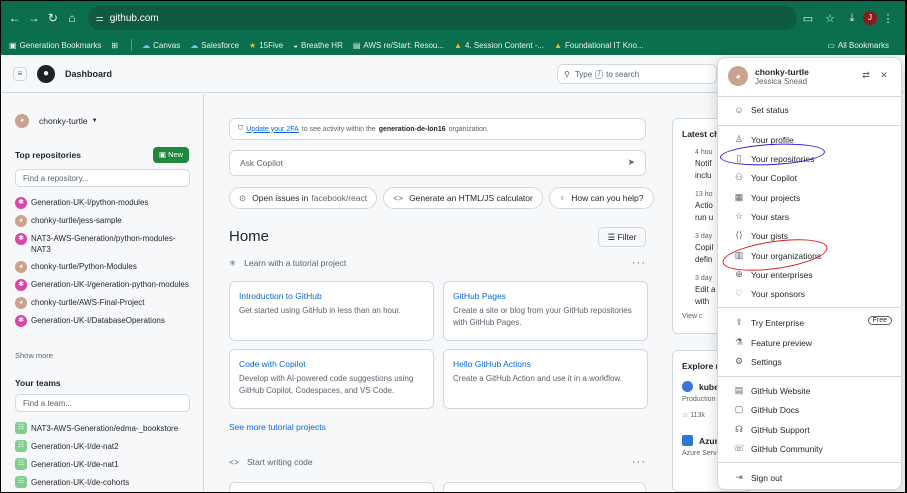 The image size is (907, 493). Describe the element at coordinates (545, 364) in the screenshot. I see `card-title: Hello GitHub Actions` at that location.